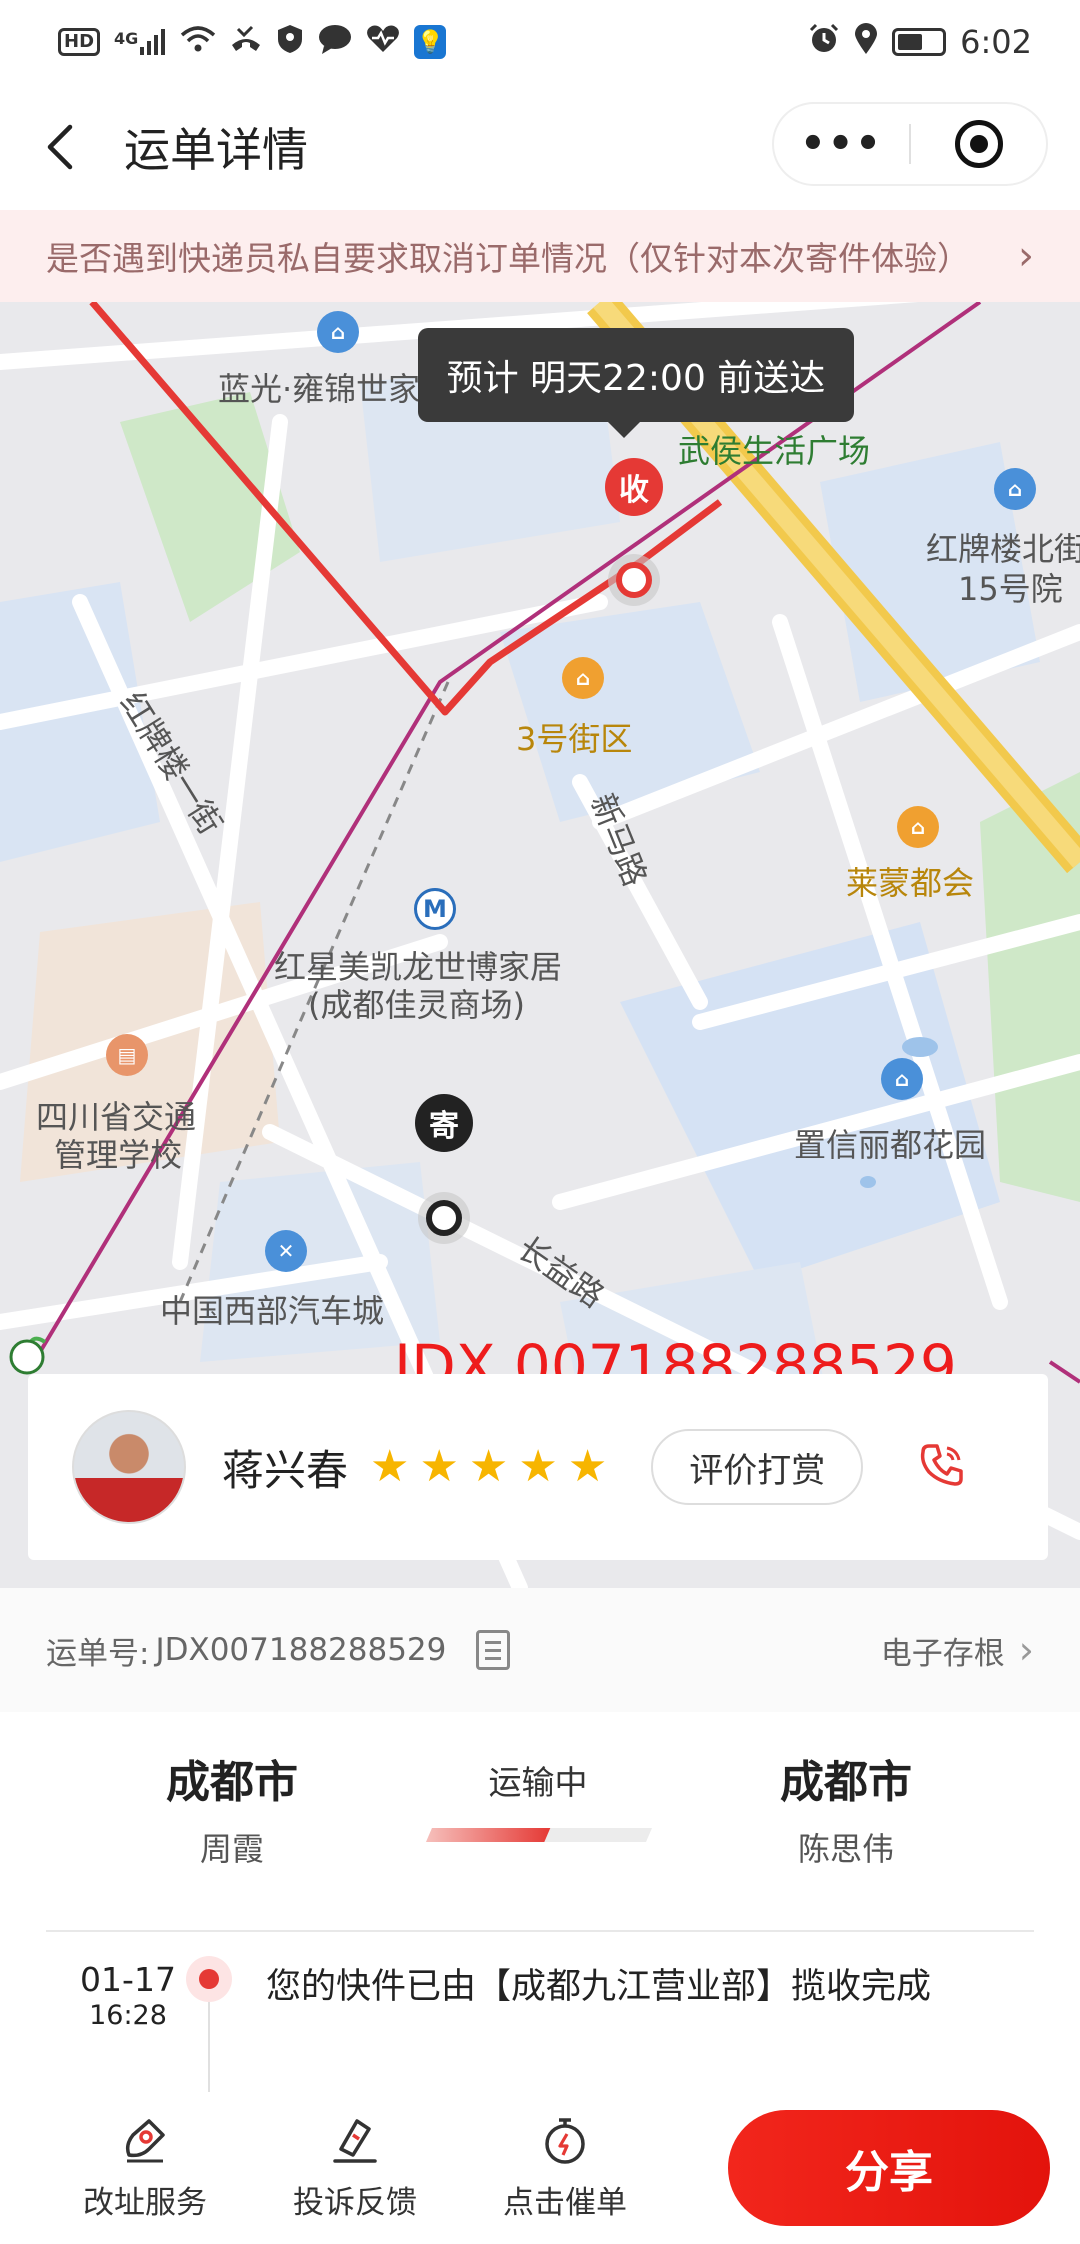  I want to click on timeline-date: 01-17, so click(128, 1979).